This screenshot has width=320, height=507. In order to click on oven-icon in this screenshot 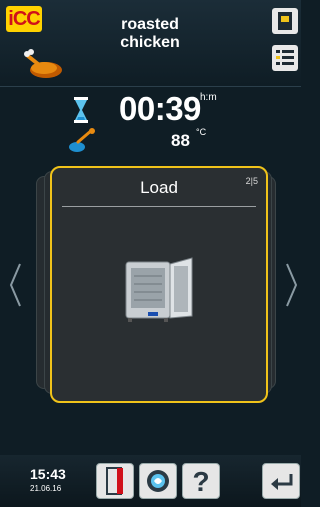, I will do `click(159, 289)`.